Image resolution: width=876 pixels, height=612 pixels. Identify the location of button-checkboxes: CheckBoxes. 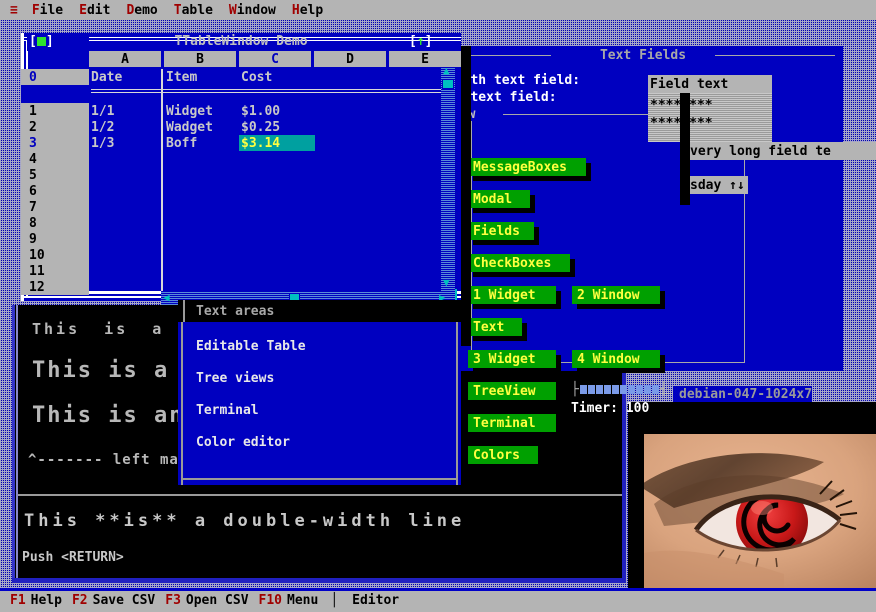
(519, 263).